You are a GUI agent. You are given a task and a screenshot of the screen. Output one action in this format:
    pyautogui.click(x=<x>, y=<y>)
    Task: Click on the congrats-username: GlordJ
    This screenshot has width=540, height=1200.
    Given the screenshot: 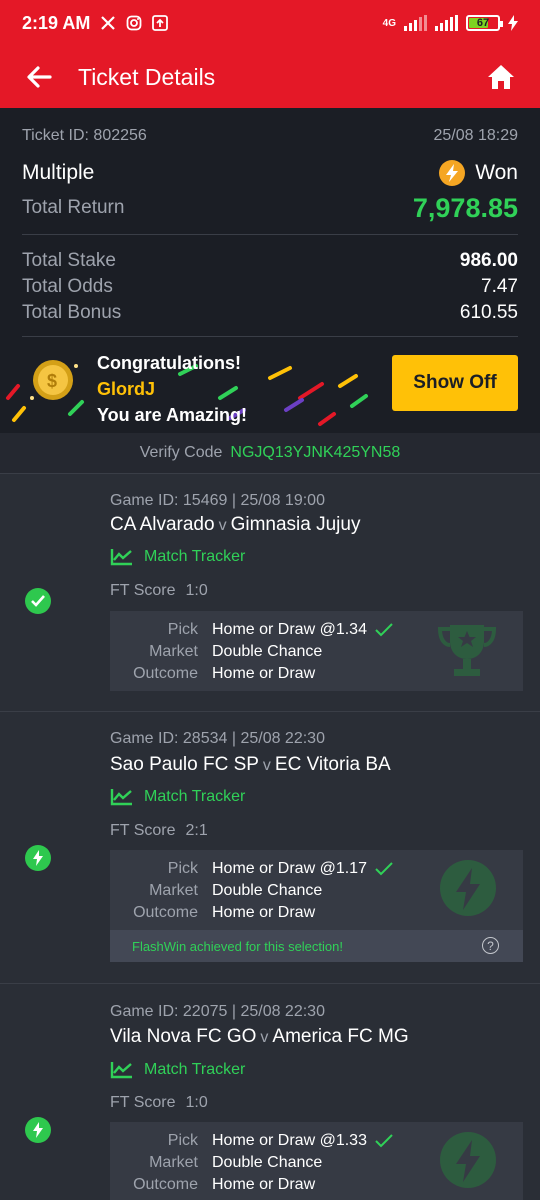 What is the action you would take?
    pyautogui.click(x=126, y=389)
    